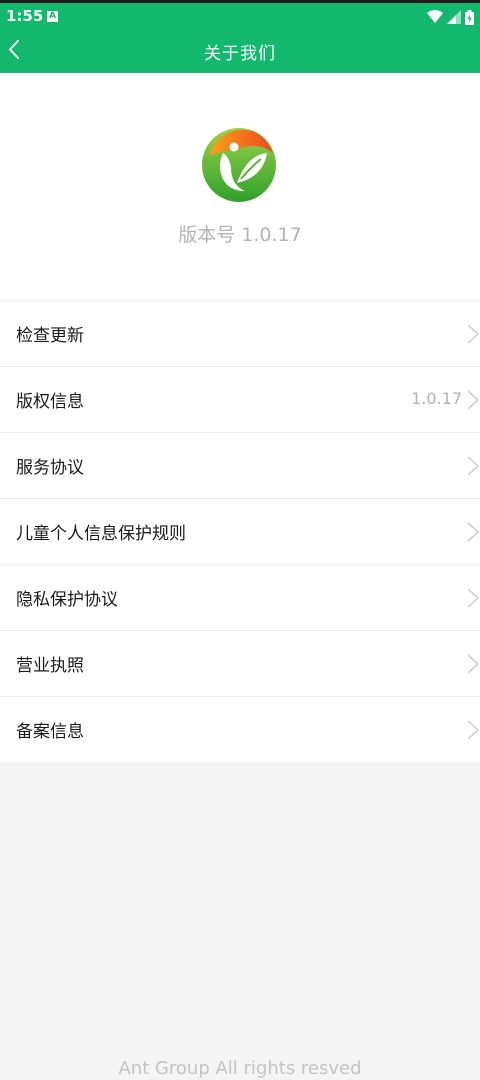  Describe the element at coordinates (67, 600) in the screenshot. I see `menu-item-label: 隐私保护协议` at that location.